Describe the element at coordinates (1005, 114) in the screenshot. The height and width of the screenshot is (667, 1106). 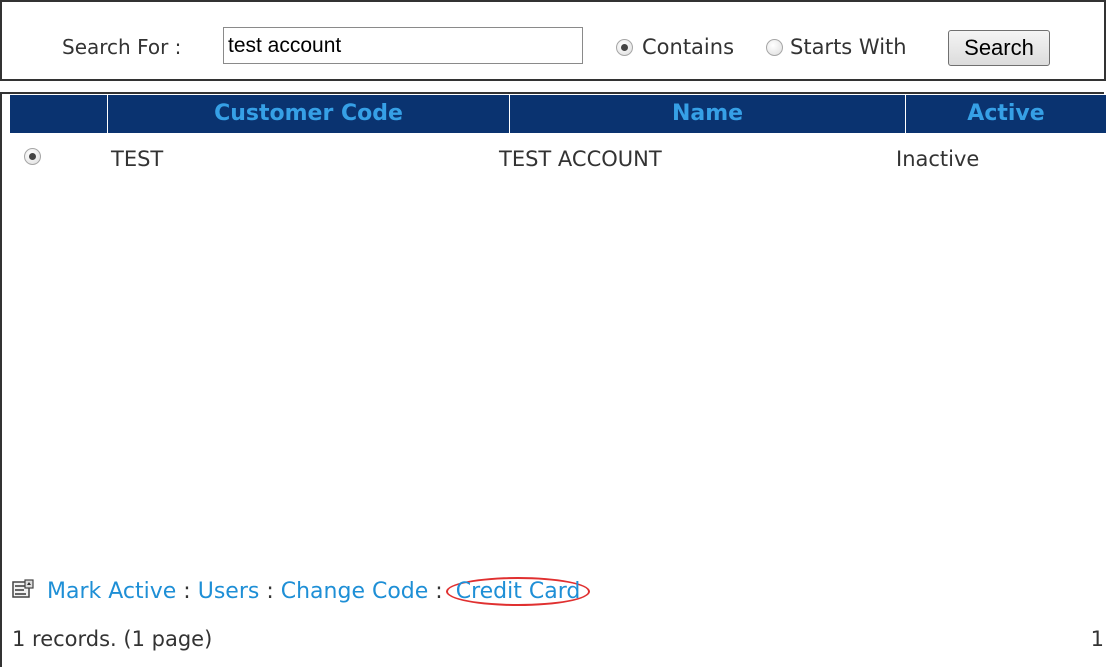
I see `active-header: Active` at that location.